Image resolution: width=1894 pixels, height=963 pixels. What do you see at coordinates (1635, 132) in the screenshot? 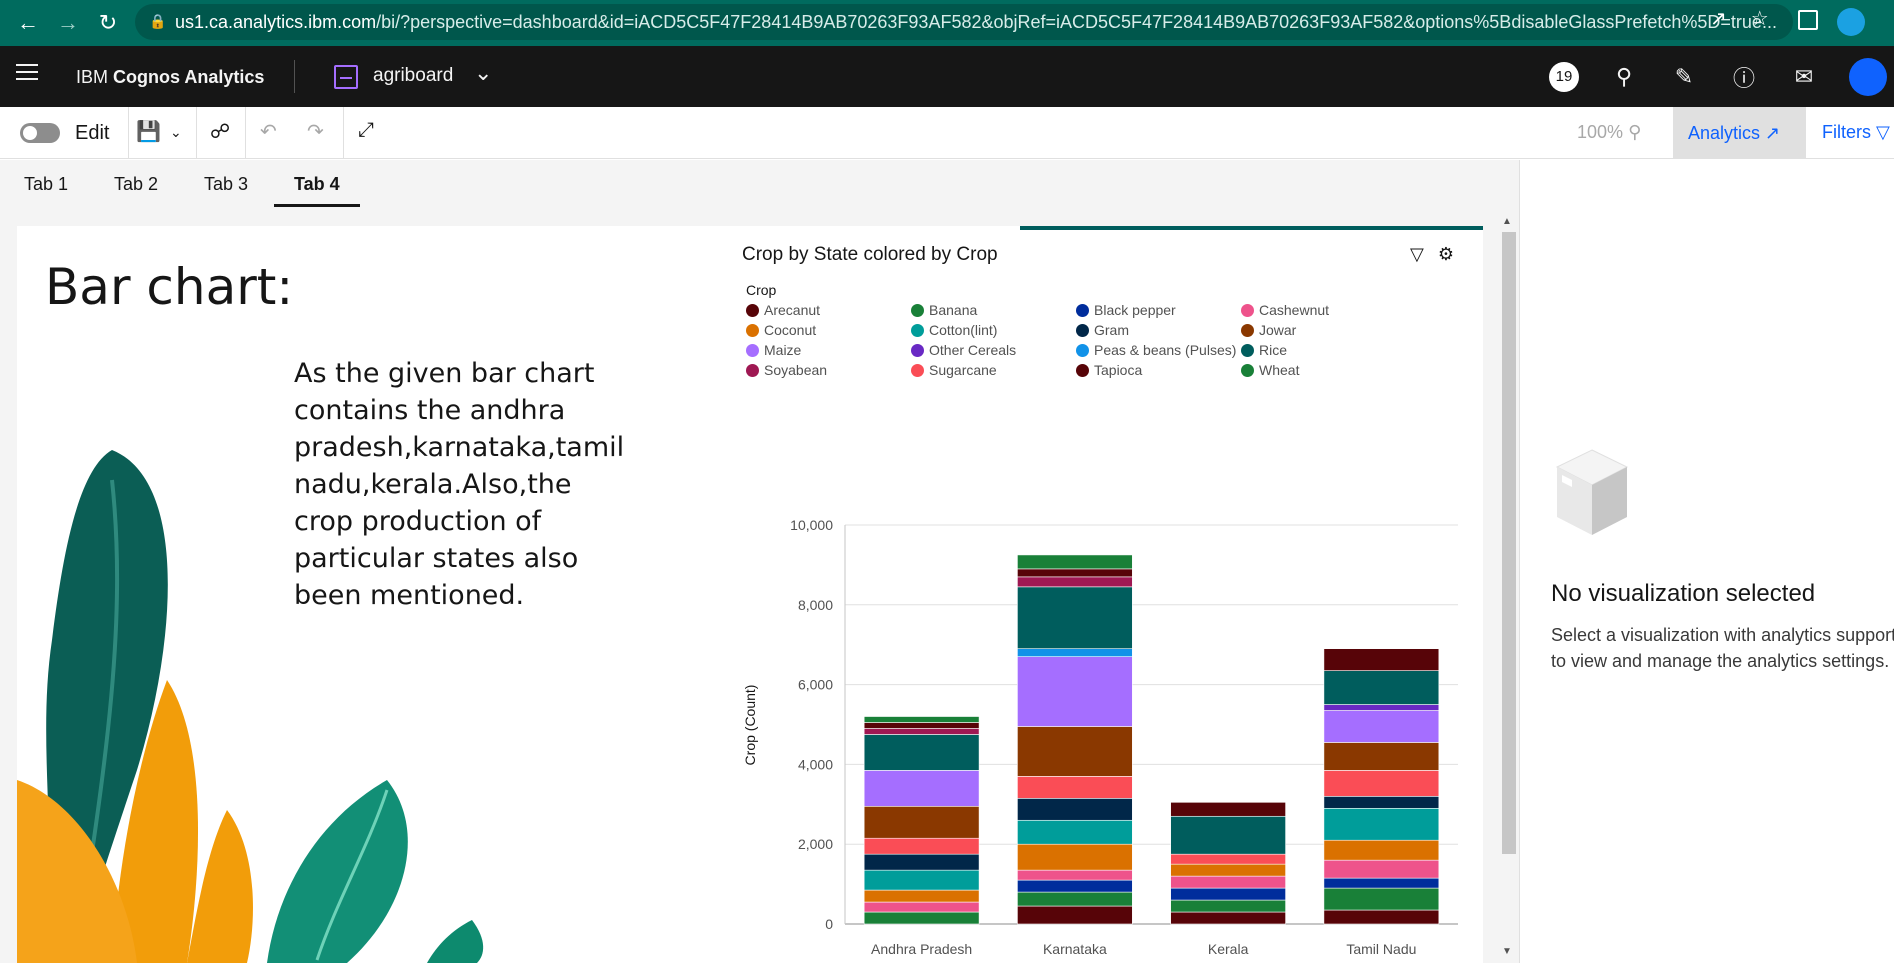
I see `zoom-icon: ⚲` at bounding box center [1635, 132].